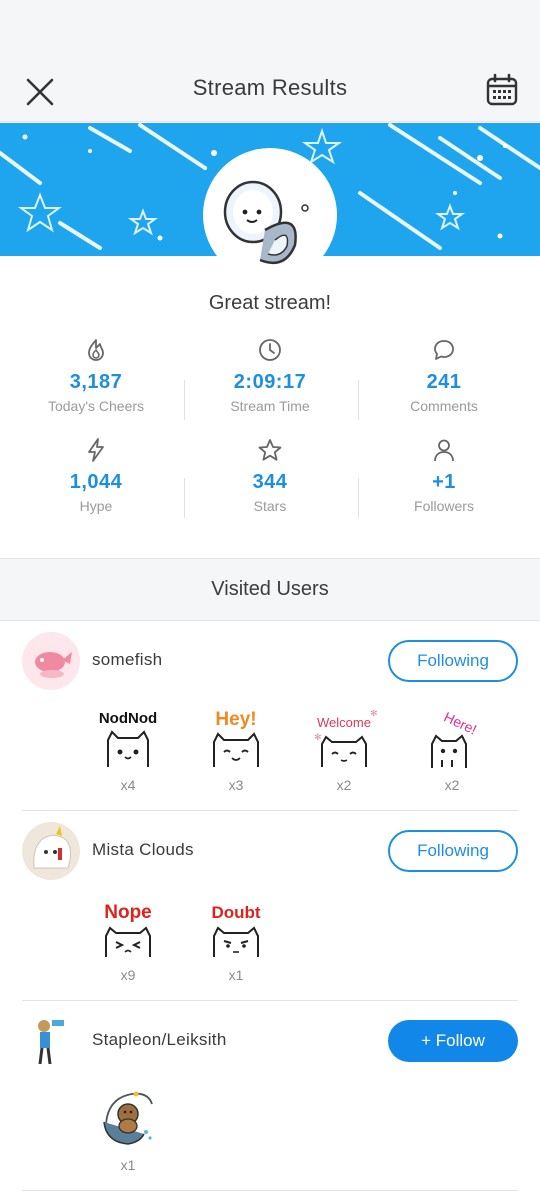  What do you see at coordinates (128, 738) in the screenshot?
I see `sticker-image: NodNod` at bounding box center [128, 738].